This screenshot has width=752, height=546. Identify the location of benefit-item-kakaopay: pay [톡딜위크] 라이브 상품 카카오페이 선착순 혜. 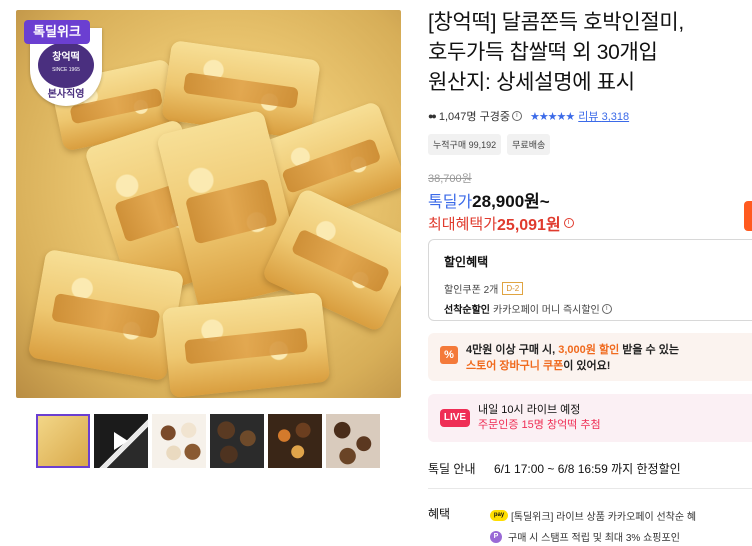
(593, 515).